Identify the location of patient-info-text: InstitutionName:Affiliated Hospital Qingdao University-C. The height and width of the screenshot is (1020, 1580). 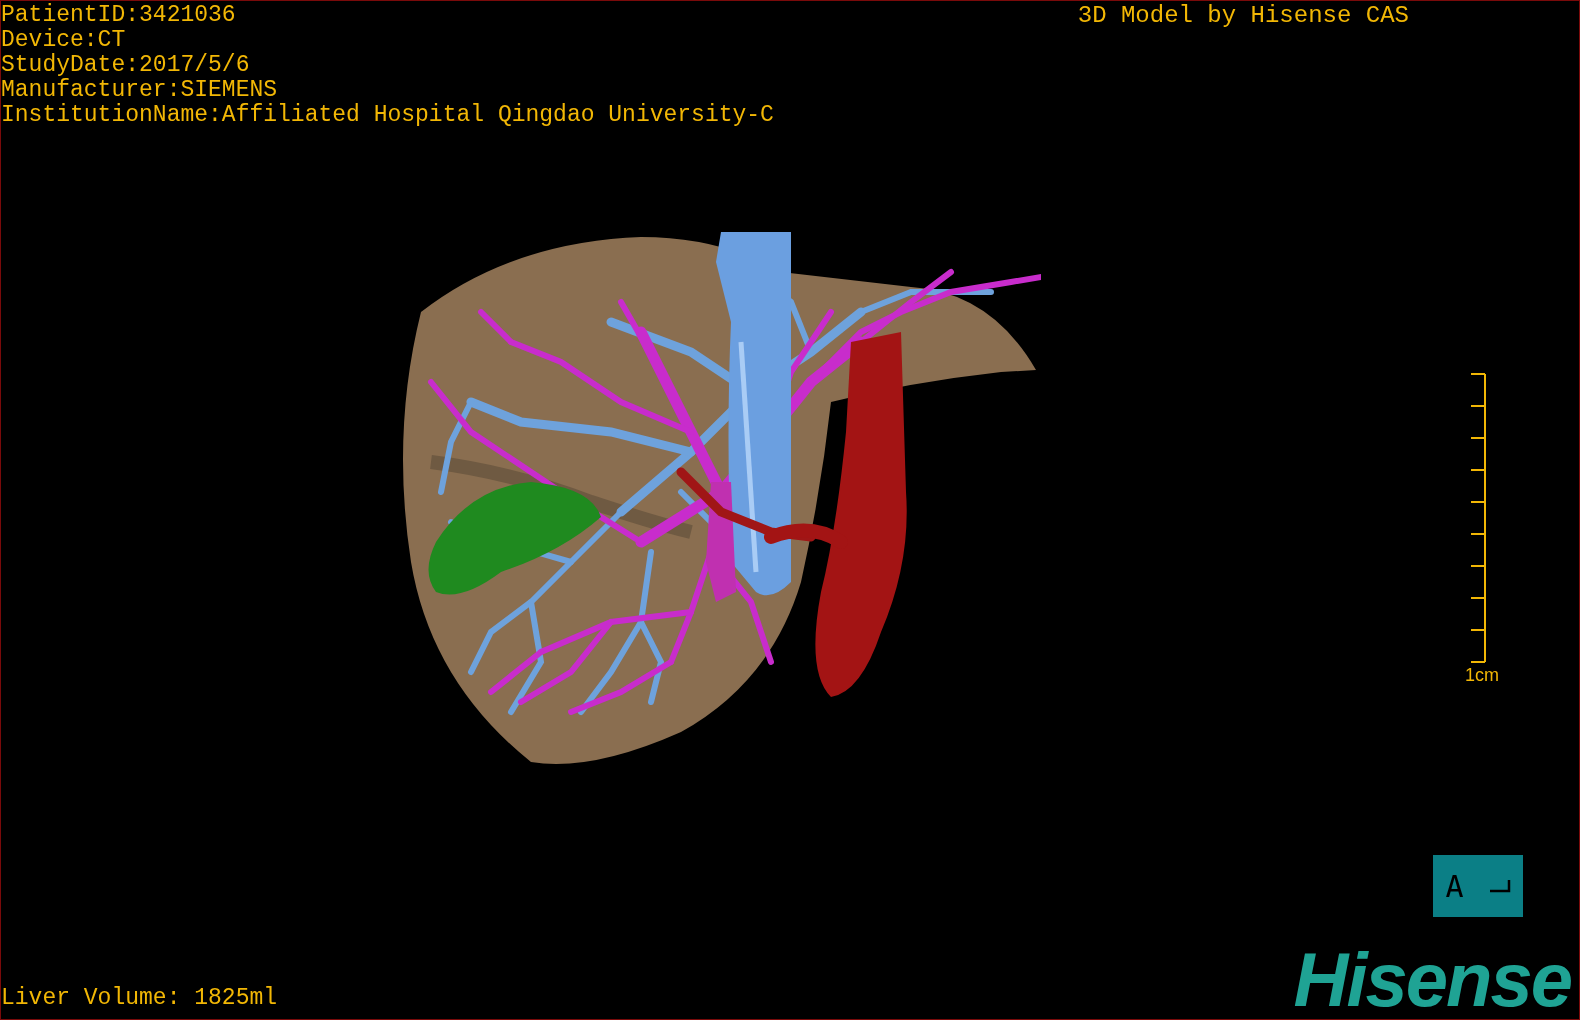
(387, 115).